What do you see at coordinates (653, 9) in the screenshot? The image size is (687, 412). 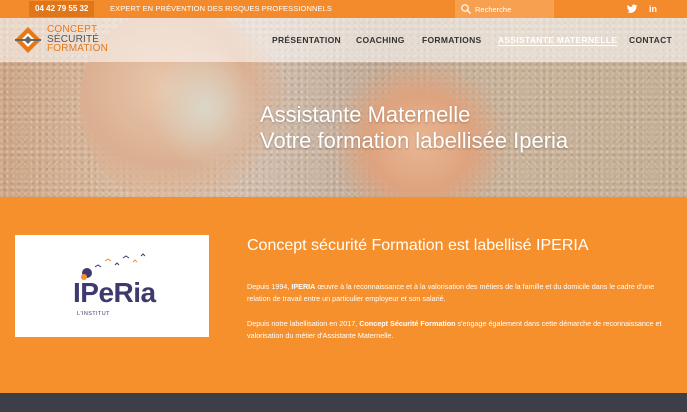 I see `linkedin-icon: in` at bounding box center [653, 9].